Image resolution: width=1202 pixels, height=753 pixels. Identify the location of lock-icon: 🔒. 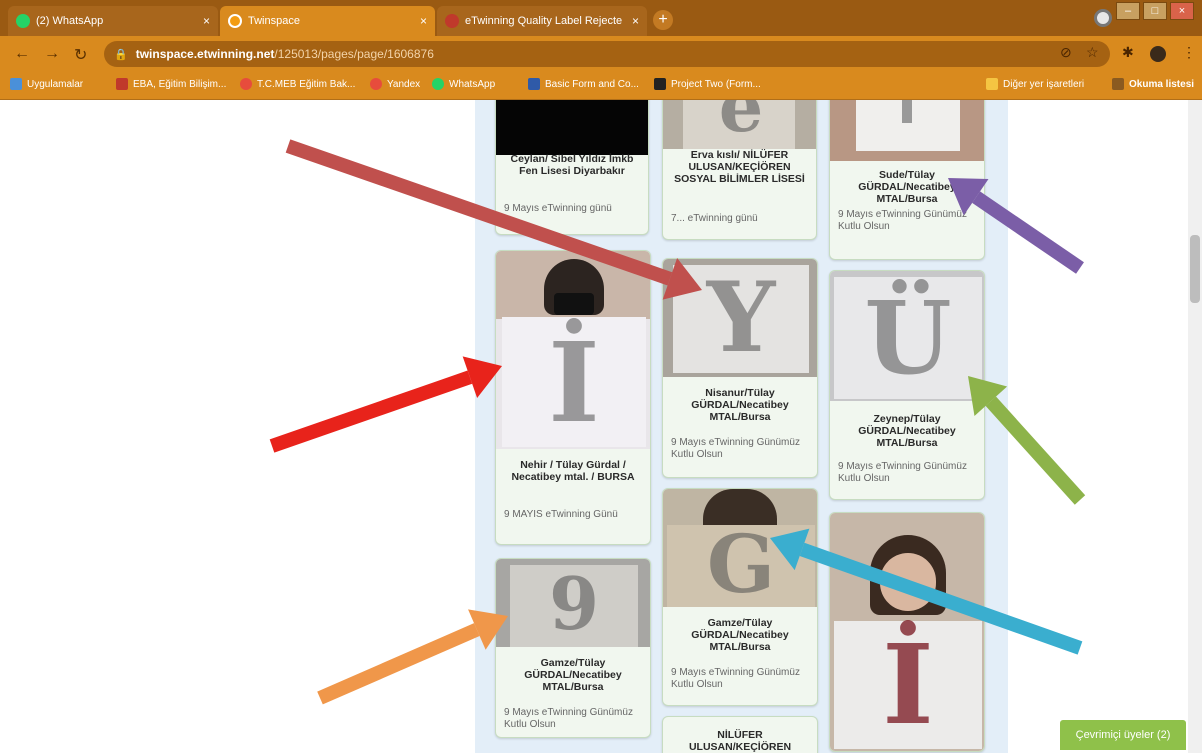
(121, 54).